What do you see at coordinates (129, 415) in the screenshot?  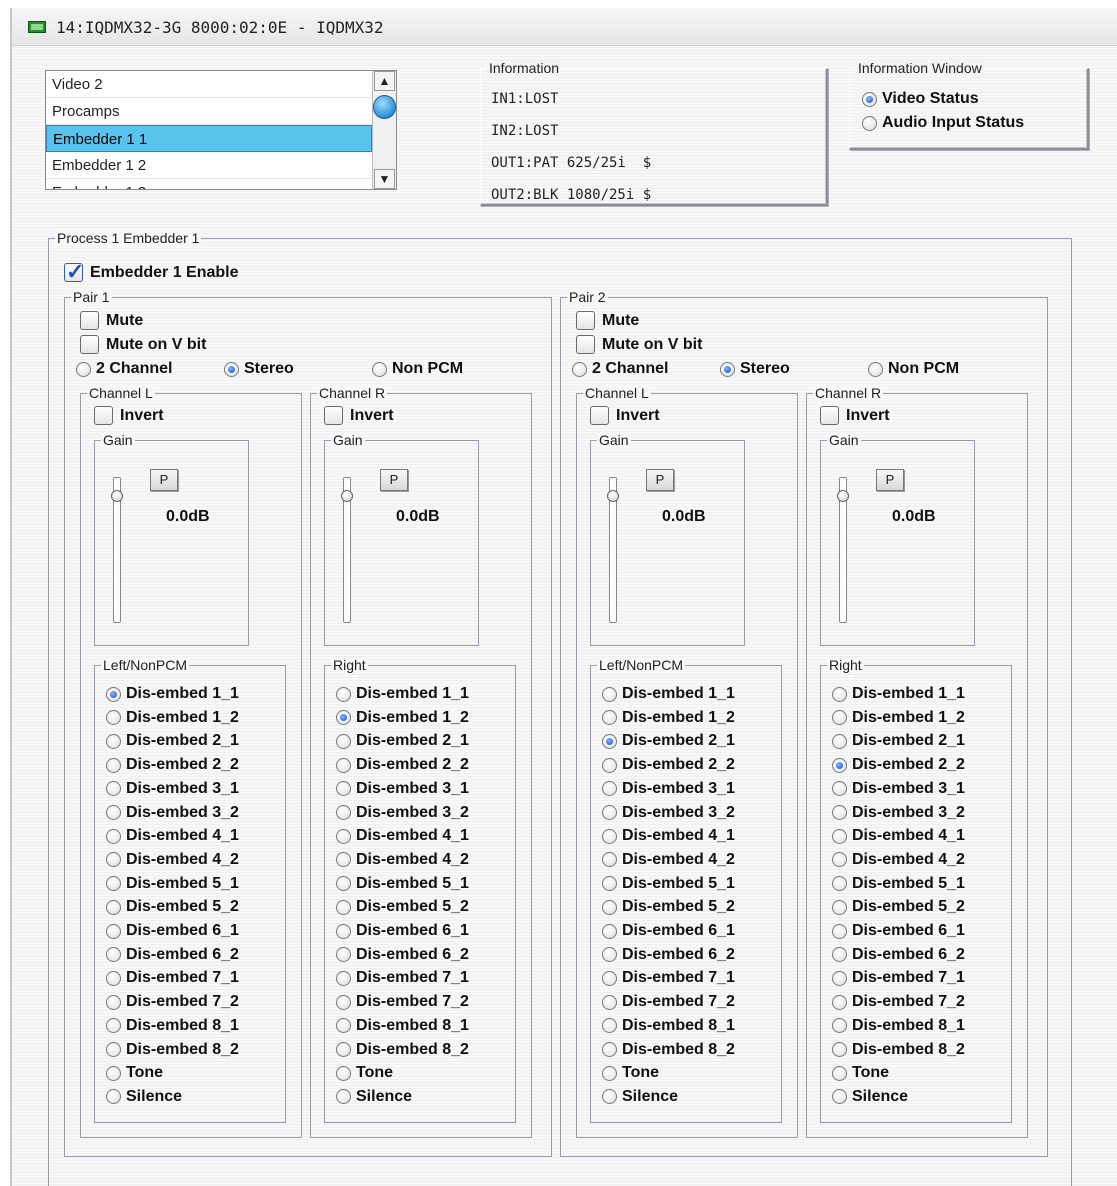 I see `invert-checkbox: Invert` at bounding box center [129, 415].